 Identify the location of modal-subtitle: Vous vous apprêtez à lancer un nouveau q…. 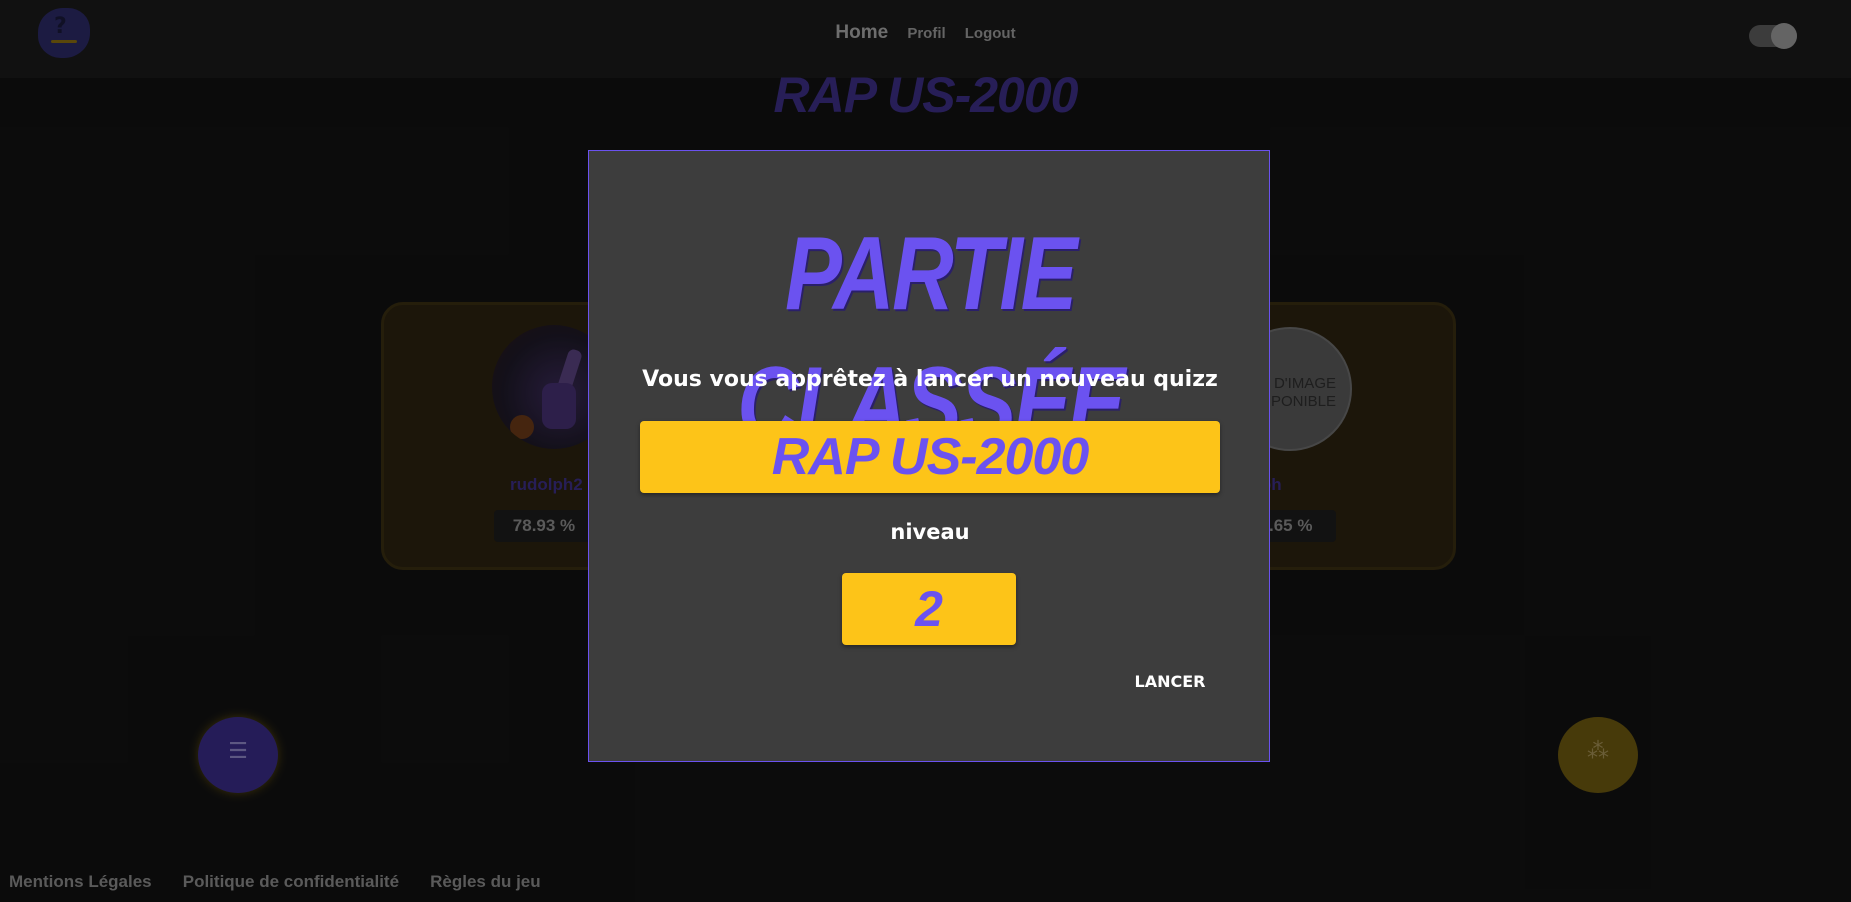
(930, 379).